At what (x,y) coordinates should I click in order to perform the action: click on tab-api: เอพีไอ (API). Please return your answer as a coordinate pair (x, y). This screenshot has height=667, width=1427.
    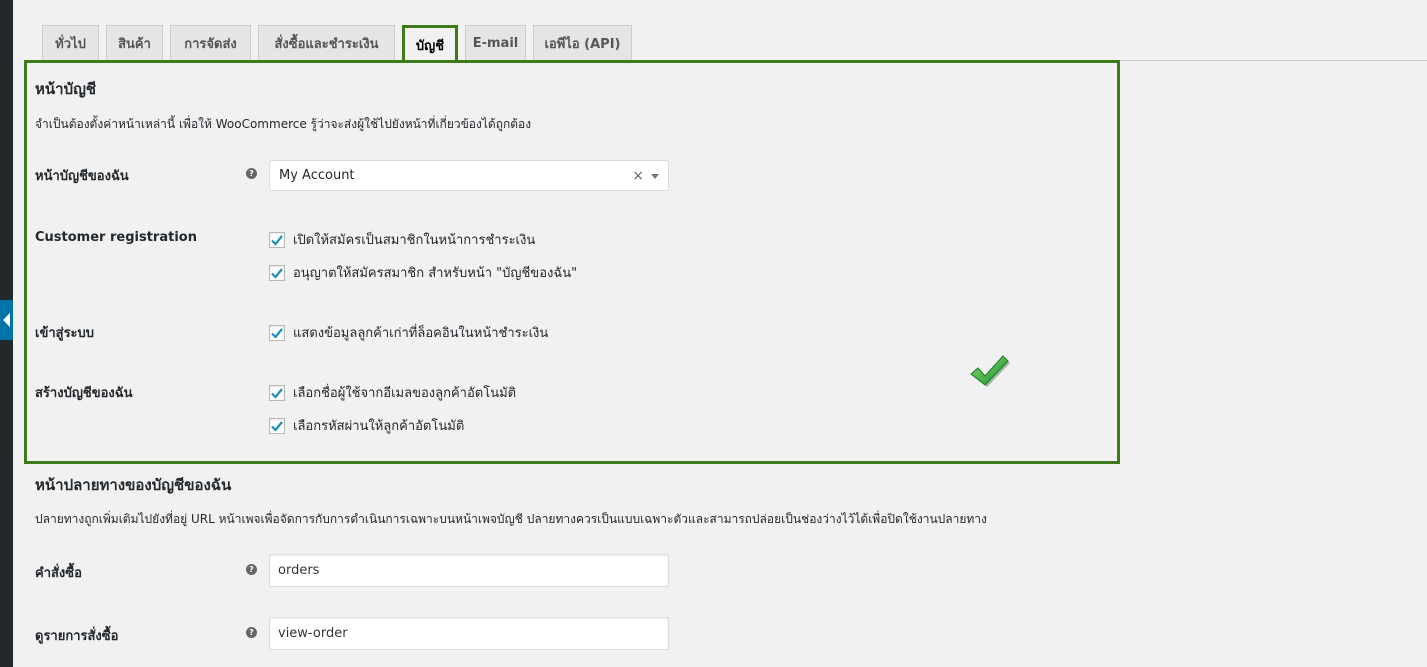
    Looking at the image, I should click on (582, 43).